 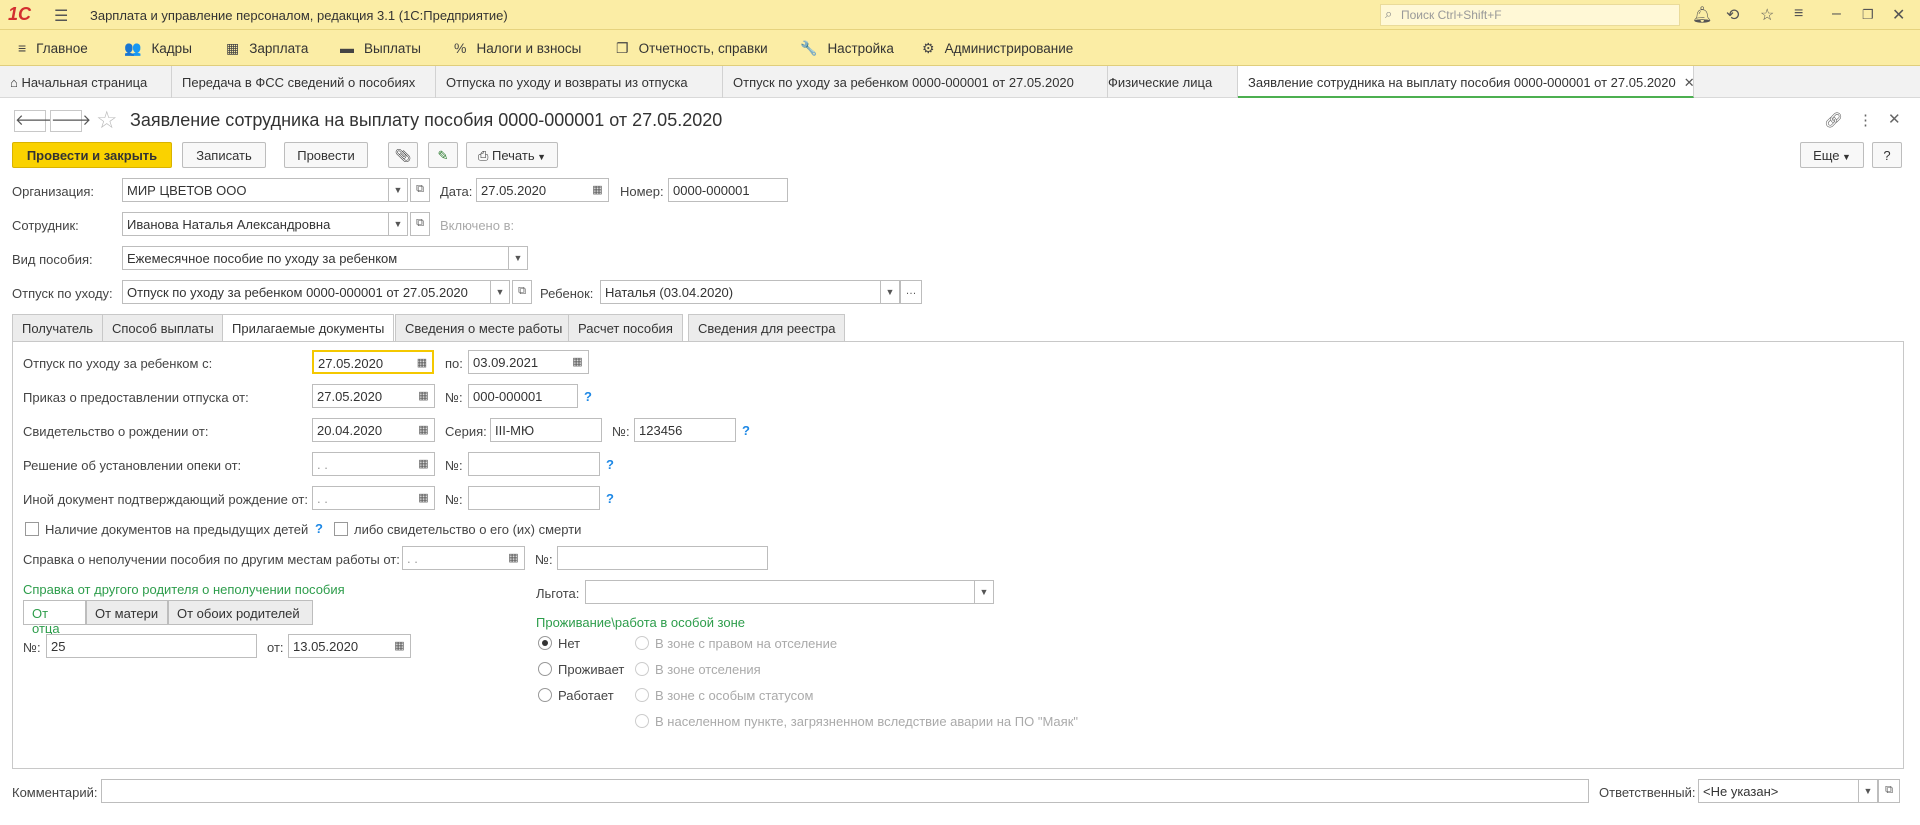 What do you see at coordinates (158, 48) in the screenshot?
I see `menu-item-hr: 👥 Кадры` at bounding box center [158, 48].